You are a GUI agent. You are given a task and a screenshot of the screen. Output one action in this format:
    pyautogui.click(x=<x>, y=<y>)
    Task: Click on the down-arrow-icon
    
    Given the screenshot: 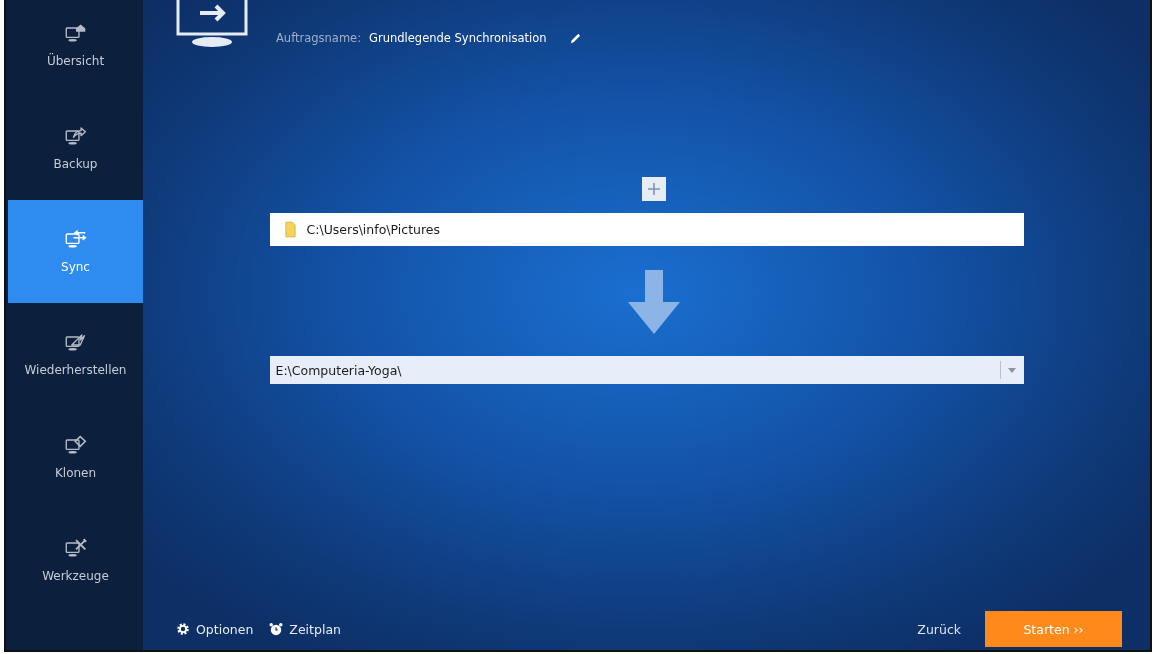 What is the action you would take?
    pyautogui.click(x=653, y=302)
    